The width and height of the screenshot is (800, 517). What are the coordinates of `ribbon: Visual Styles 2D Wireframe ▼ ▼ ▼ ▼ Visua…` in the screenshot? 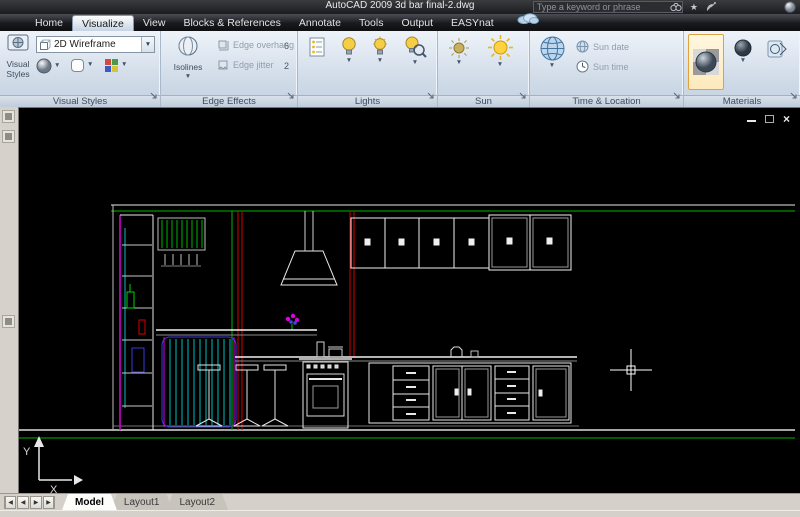 It's located at (400, 69).